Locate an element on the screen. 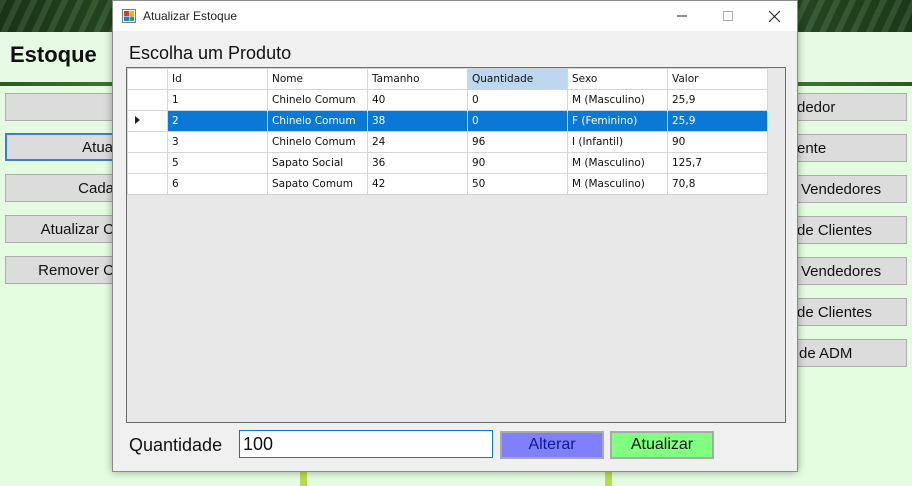 Image resolution: width=912 pixels, height=486 pixels. cell-tamanho: 38 is located at coordinates (417, 121).